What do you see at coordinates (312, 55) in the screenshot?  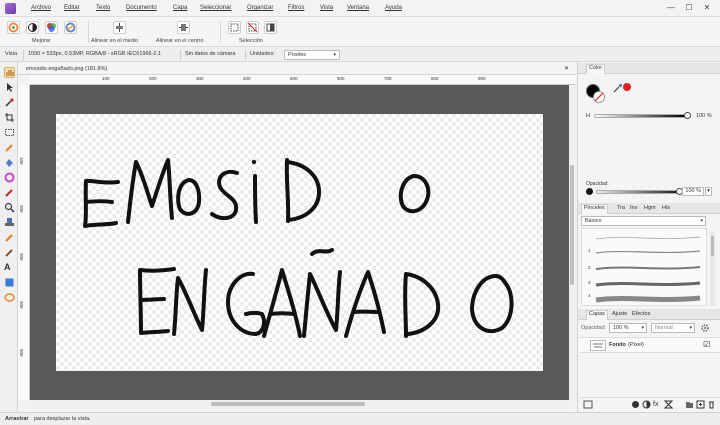 I see `units-select: Píxeles ▾` at bounding box center [312, 55].